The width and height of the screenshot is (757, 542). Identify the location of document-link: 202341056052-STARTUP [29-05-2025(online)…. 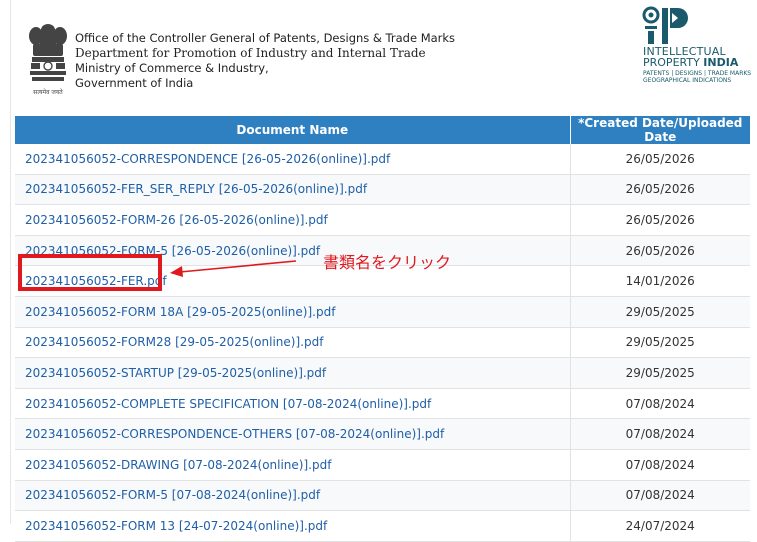
(175, 373).